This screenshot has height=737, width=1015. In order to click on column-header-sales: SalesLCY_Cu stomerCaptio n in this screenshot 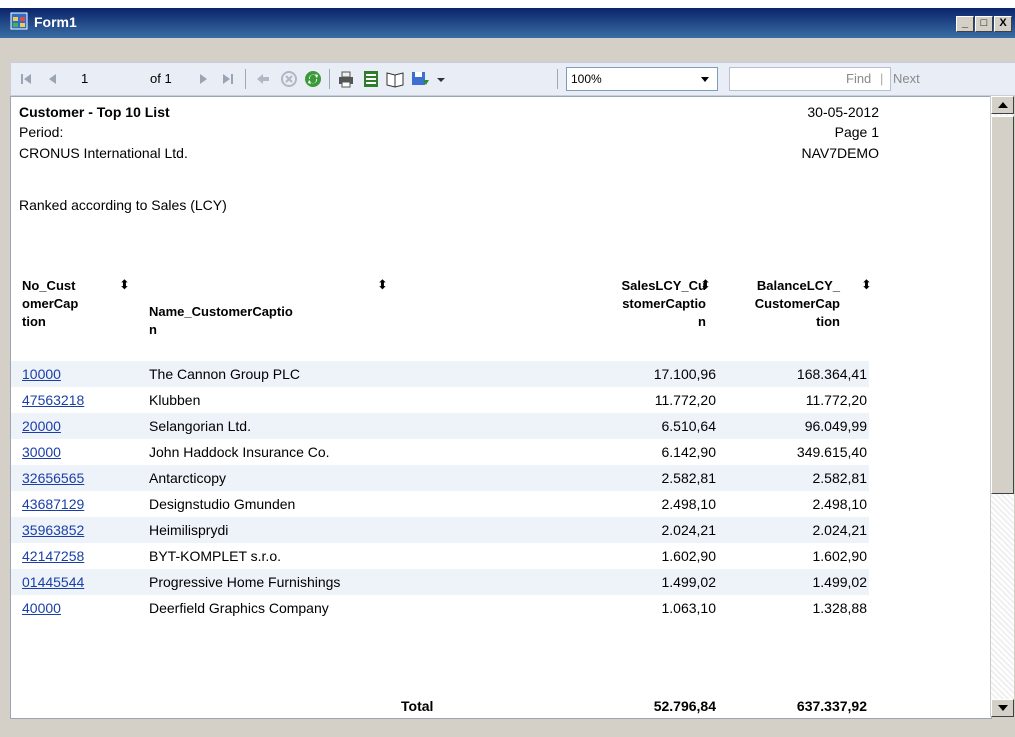, I will do `click(628, 304)`.